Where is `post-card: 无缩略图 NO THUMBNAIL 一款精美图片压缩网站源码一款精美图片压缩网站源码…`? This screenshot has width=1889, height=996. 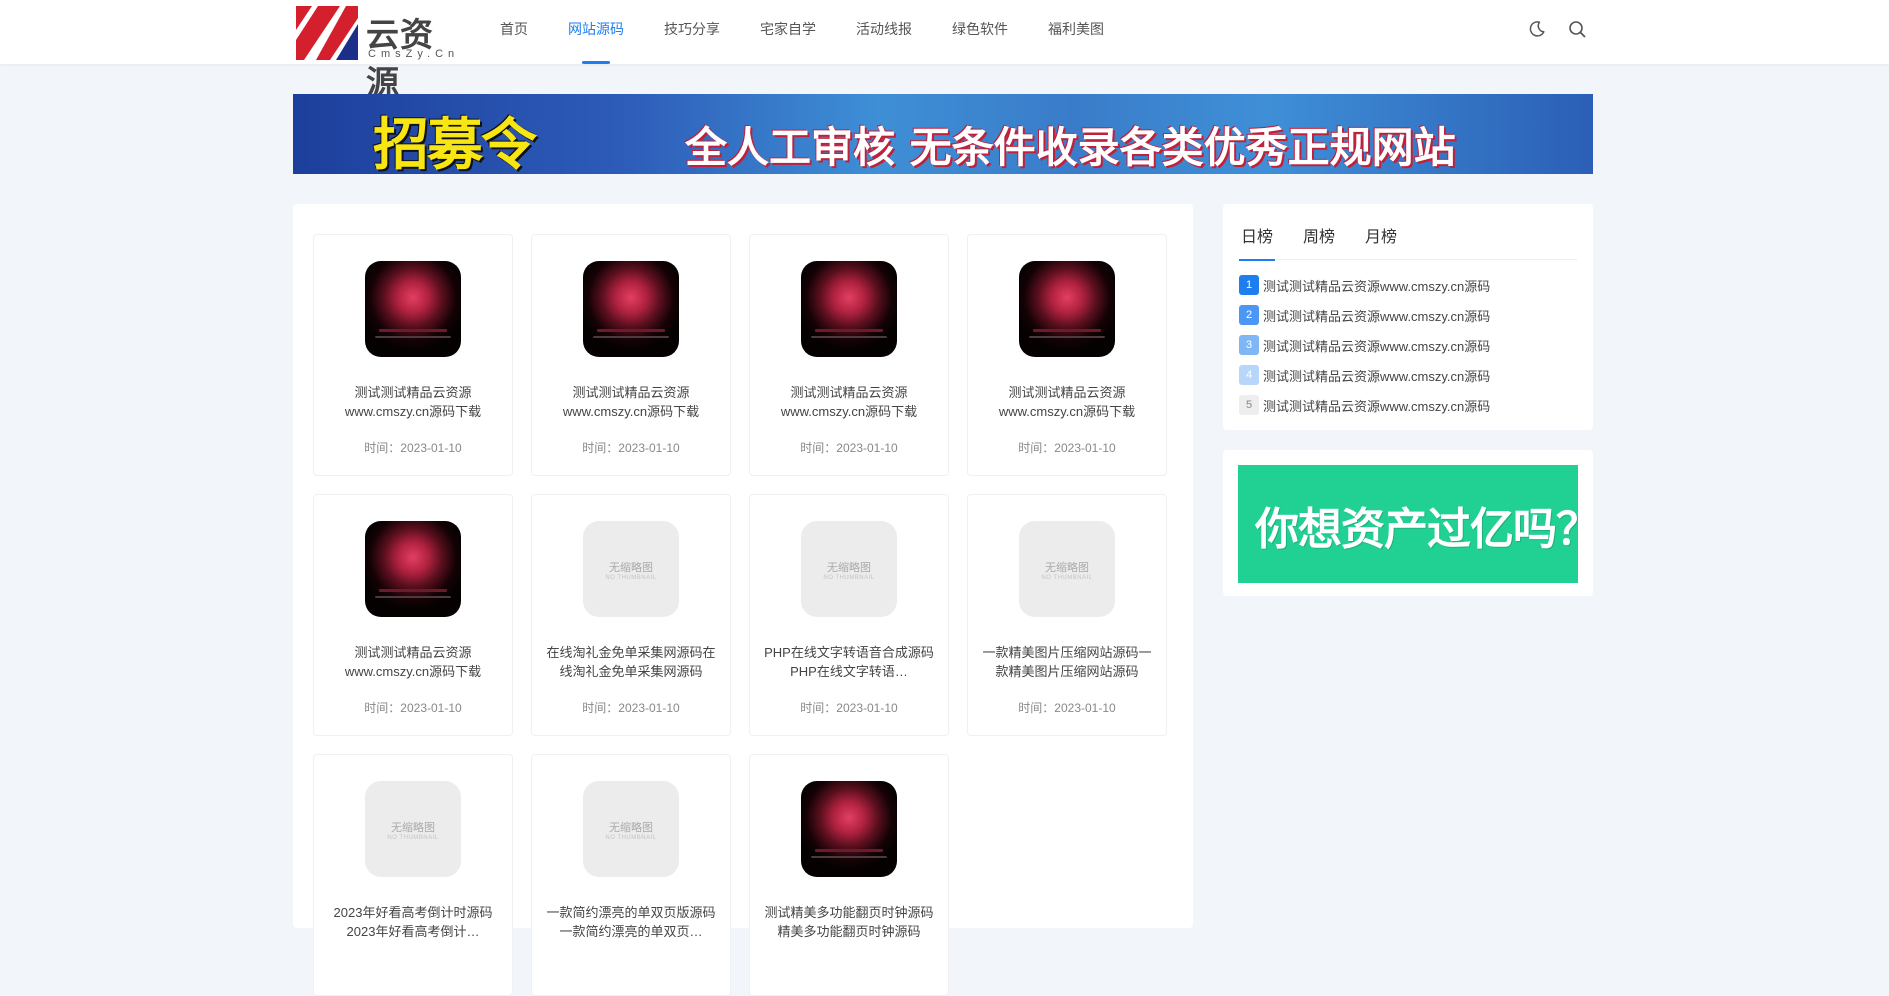 post-card: 无缩略图 NO THUMBNAIL 一款精美图片压缩网站源码一款精美图片压缩网站源码… is located at coordinates (1067, 615).